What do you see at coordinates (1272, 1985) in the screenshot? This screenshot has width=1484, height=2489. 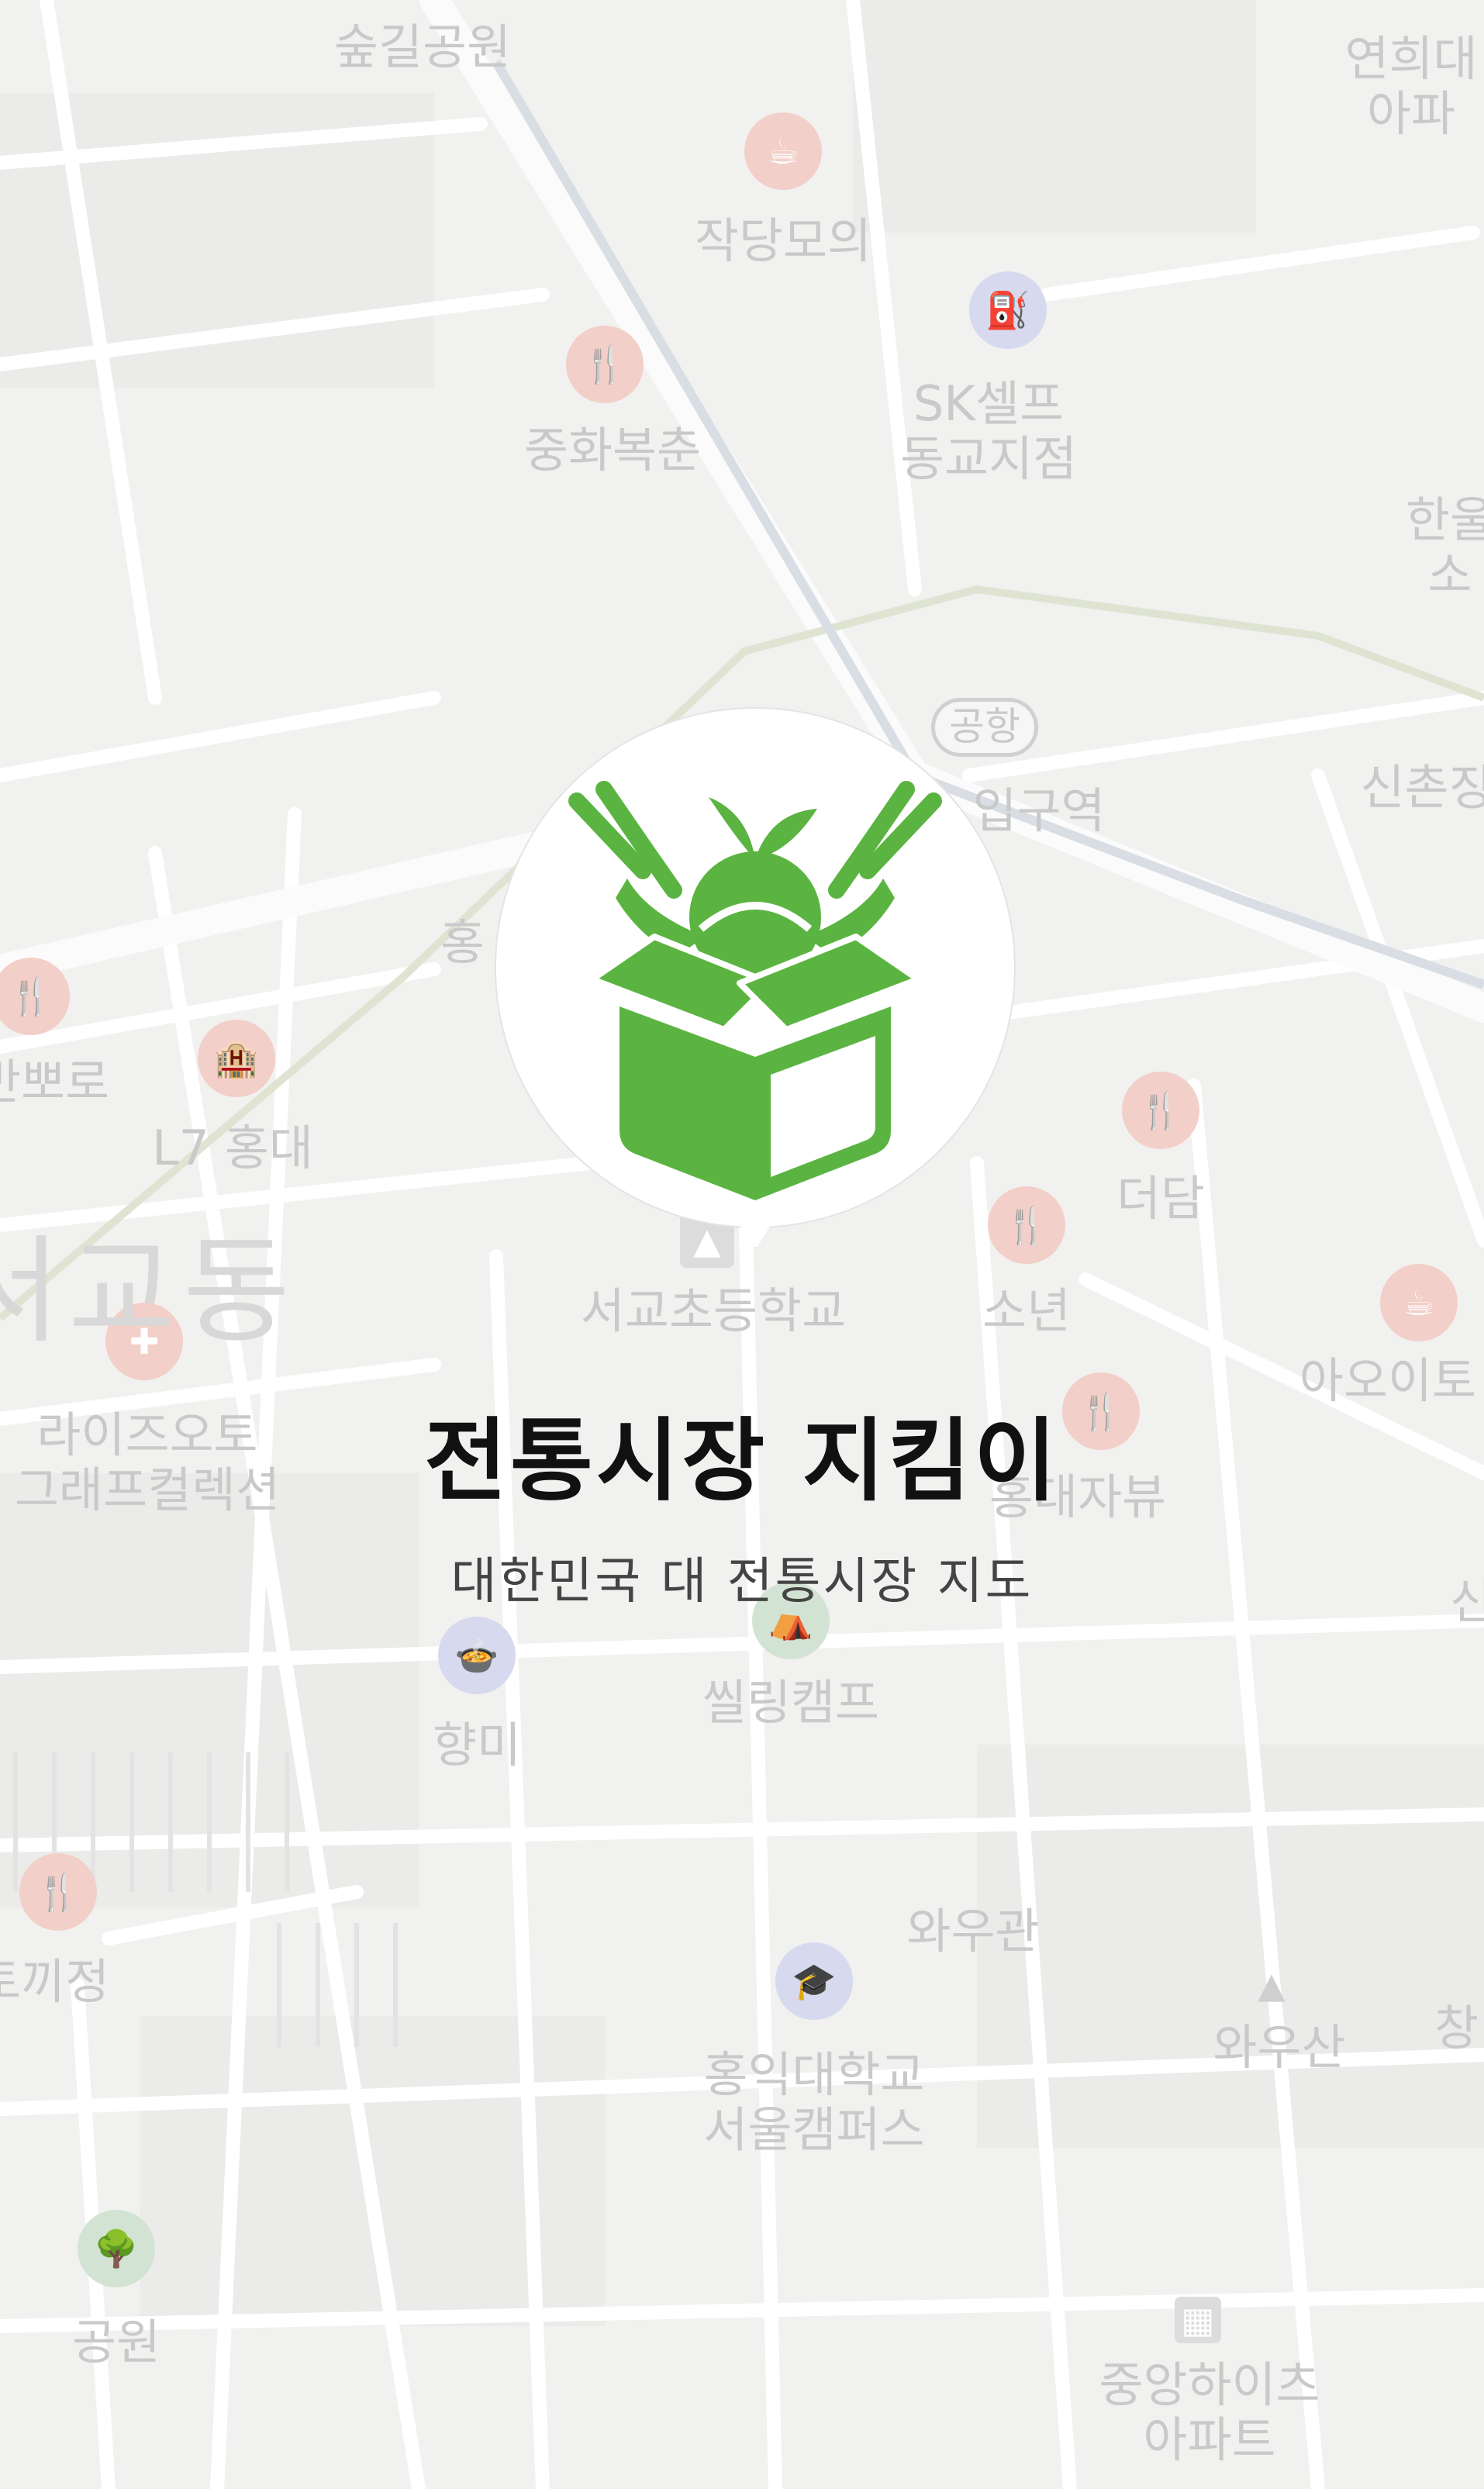 I see `mountain-marker-icon: ▲` at bounding box center [1272, 1985].